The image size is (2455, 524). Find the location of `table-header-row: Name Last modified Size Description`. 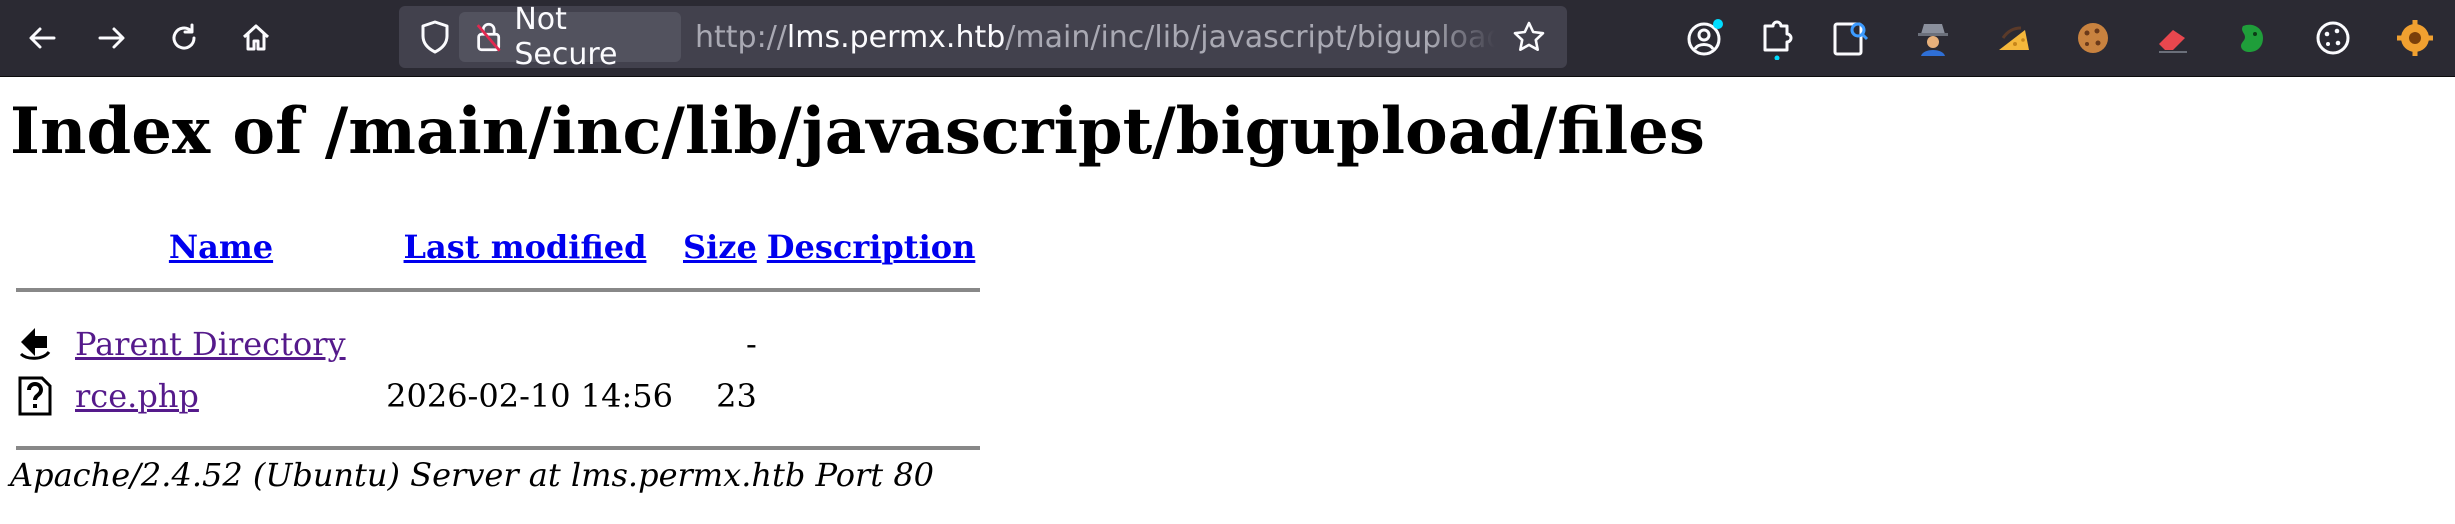

table-header-row: Name Last modified Size Description is located at coordinates (495, 247).